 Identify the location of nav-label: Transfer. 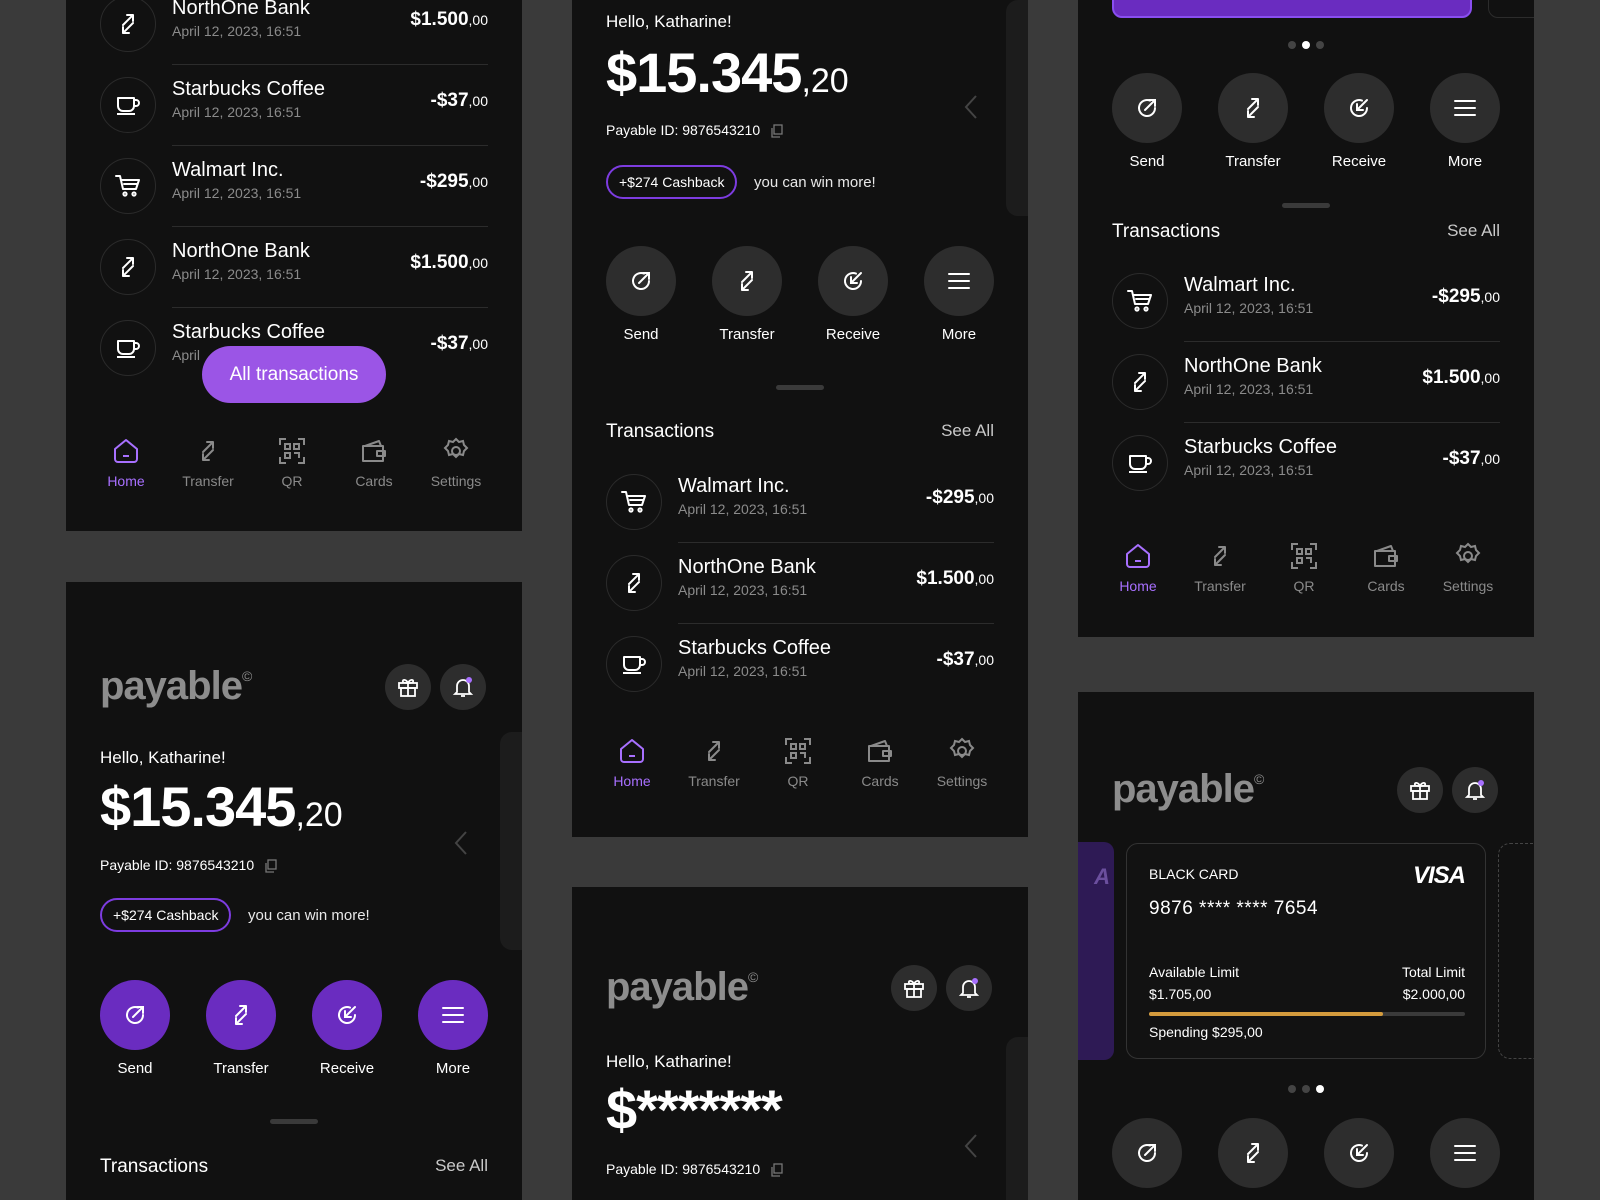
(714, 781).